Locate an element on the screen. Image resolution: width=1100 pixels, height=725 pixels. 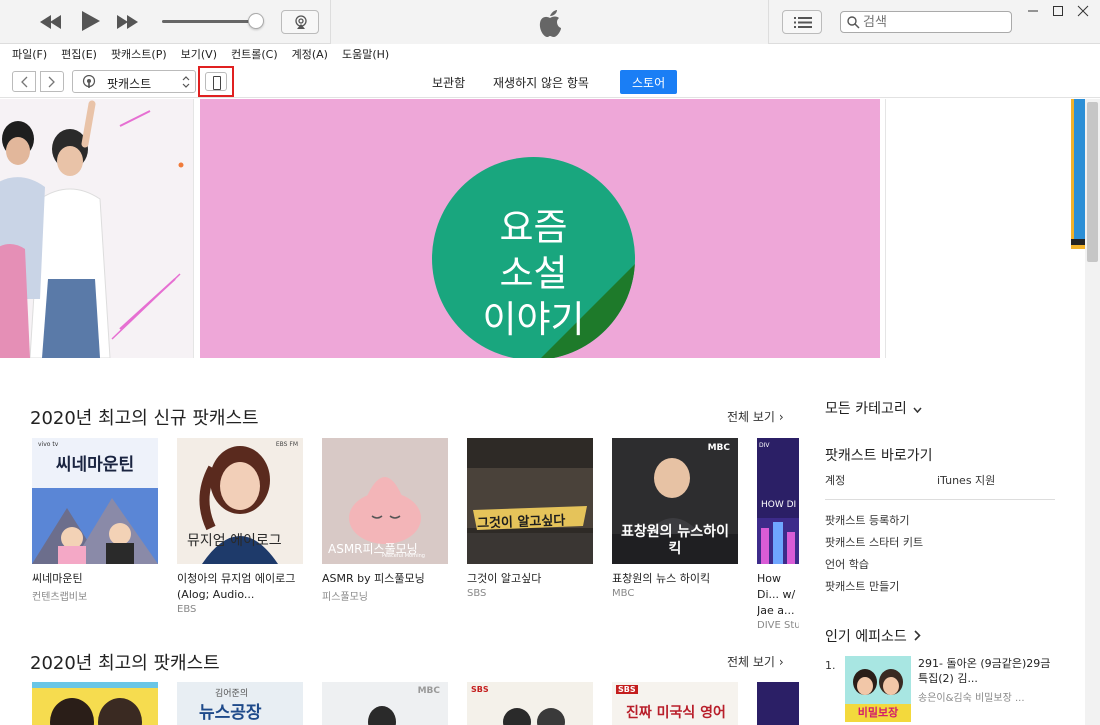
cover-text: 뉴스공장 is located at coordinates (230, 713).